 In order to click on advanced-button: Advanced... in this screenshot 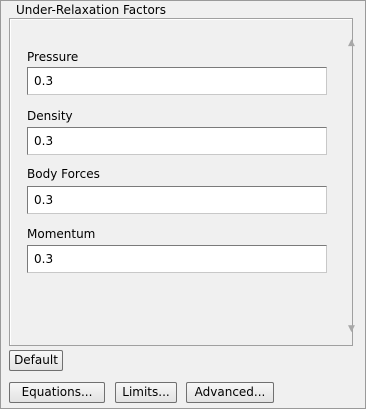, I will do `click(230, 392)`.